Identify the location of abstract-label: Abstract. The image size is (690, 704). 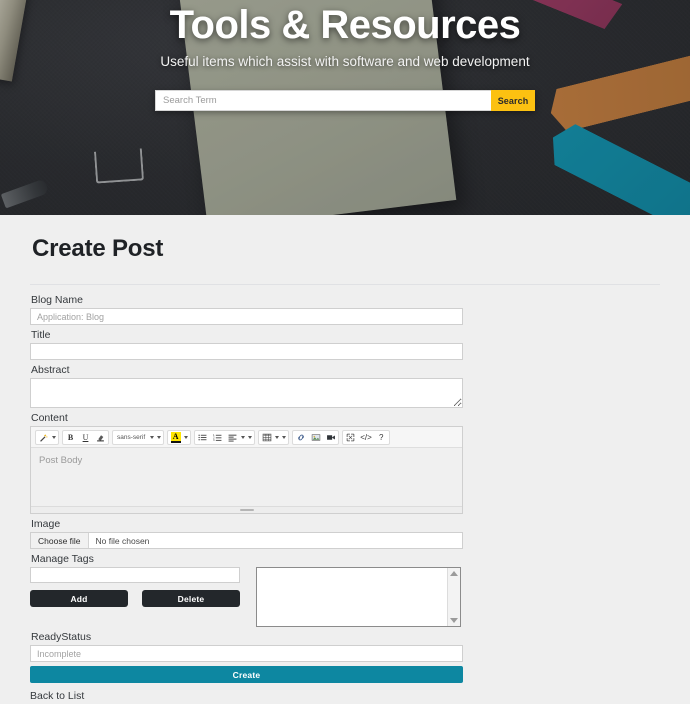
(50, 370).